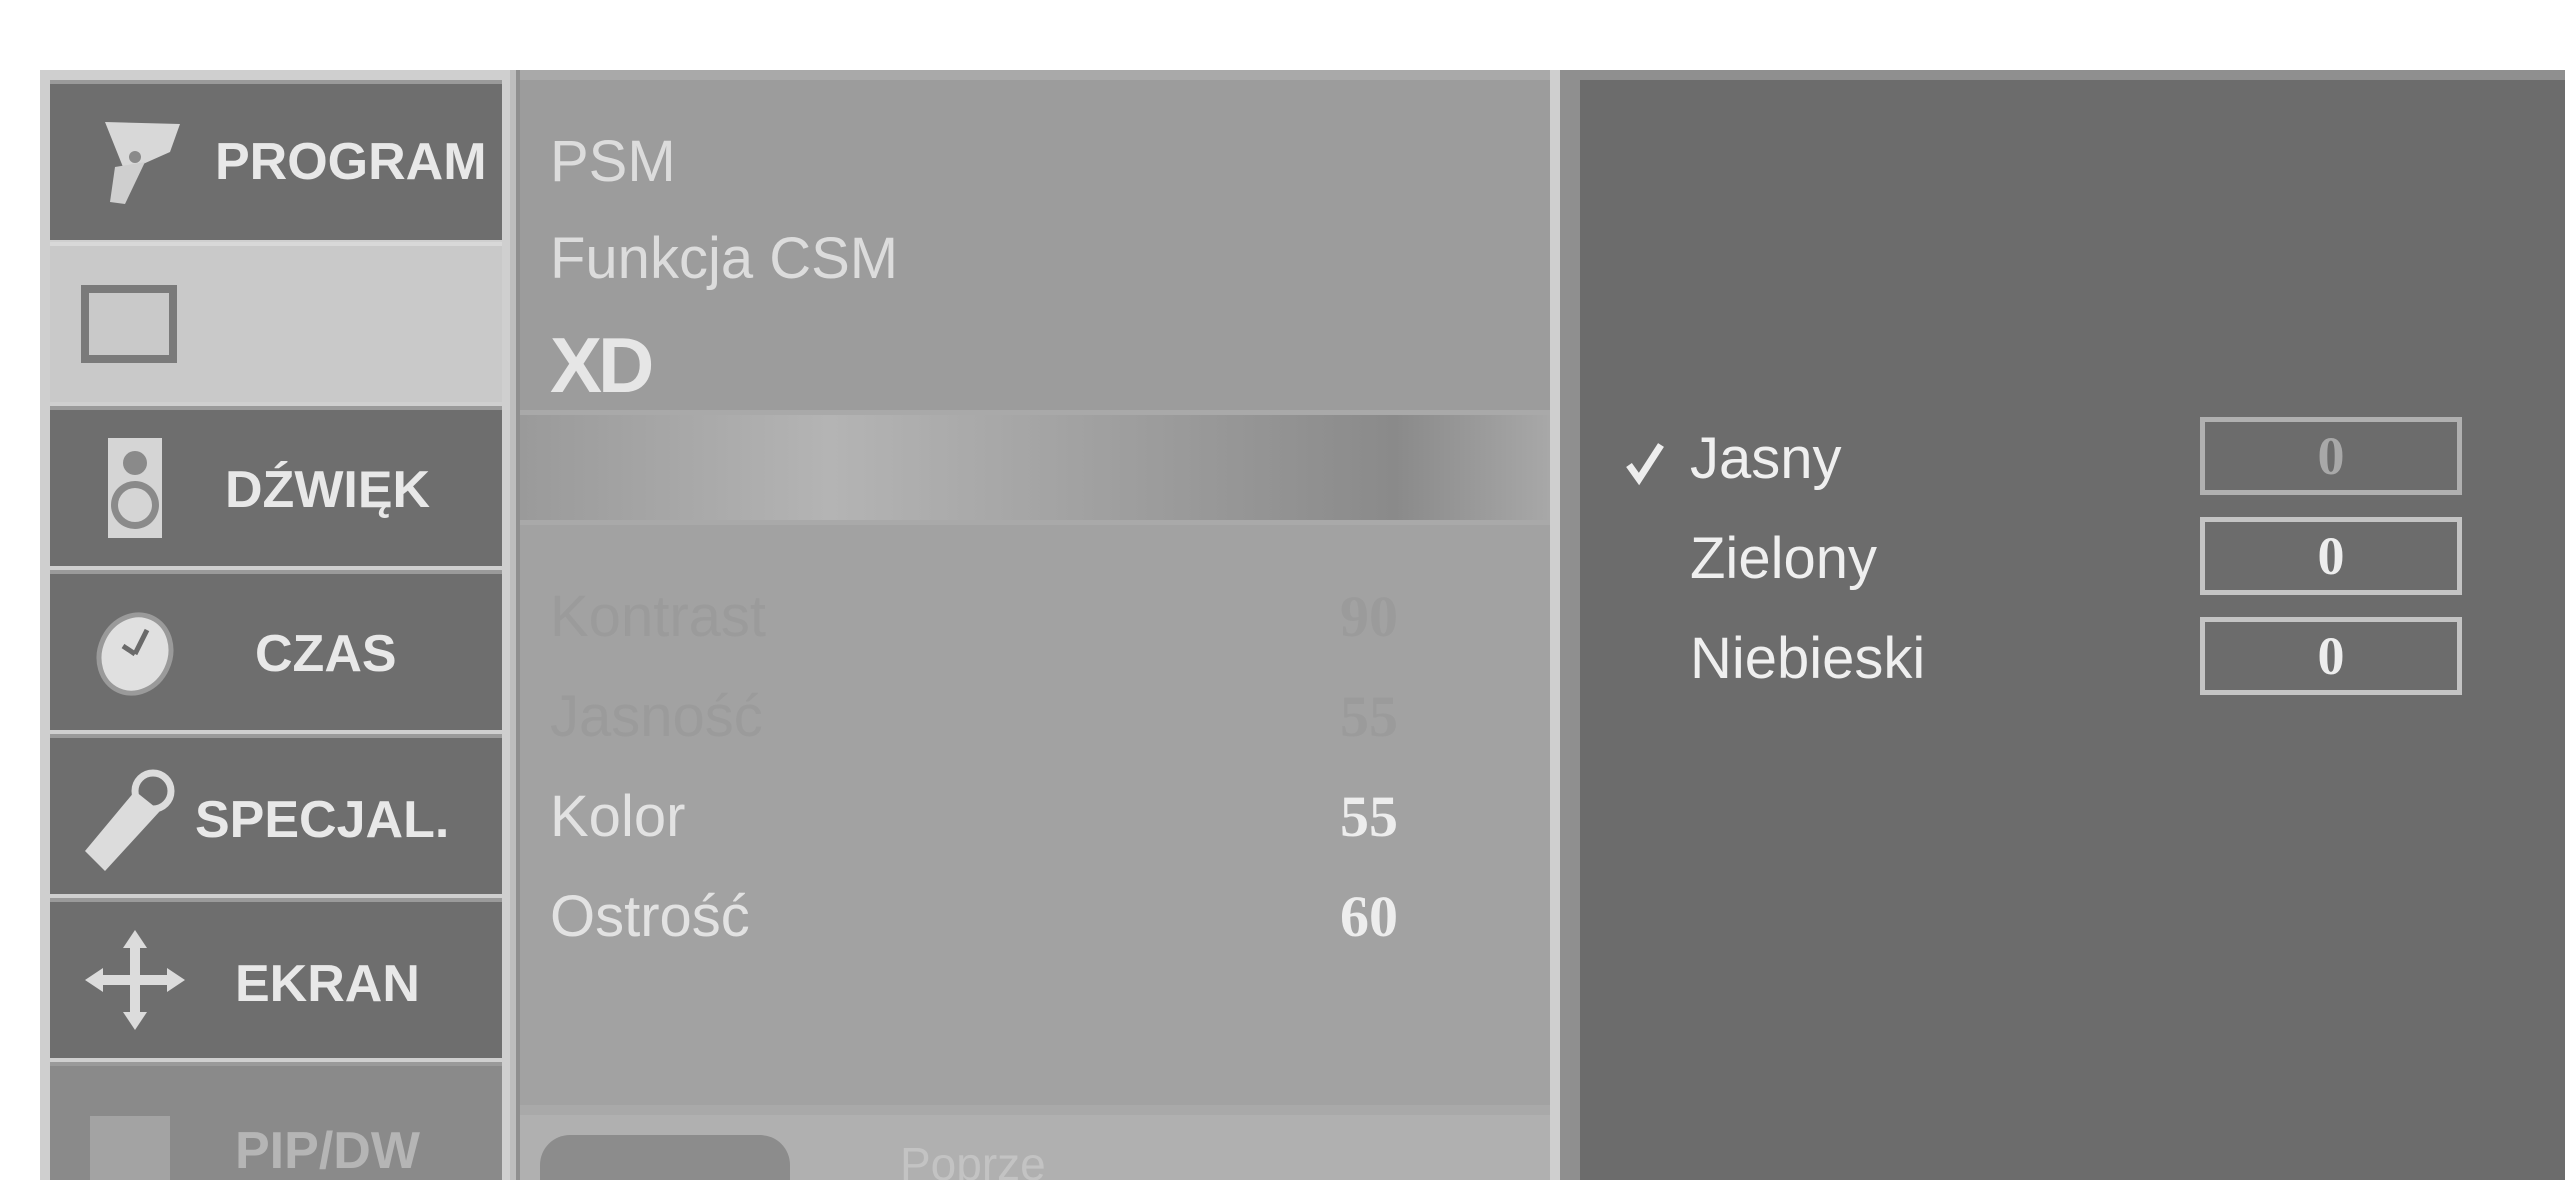  I want to click on adjust-row-sharpness: Ostrość 60, so click(1000, 923).